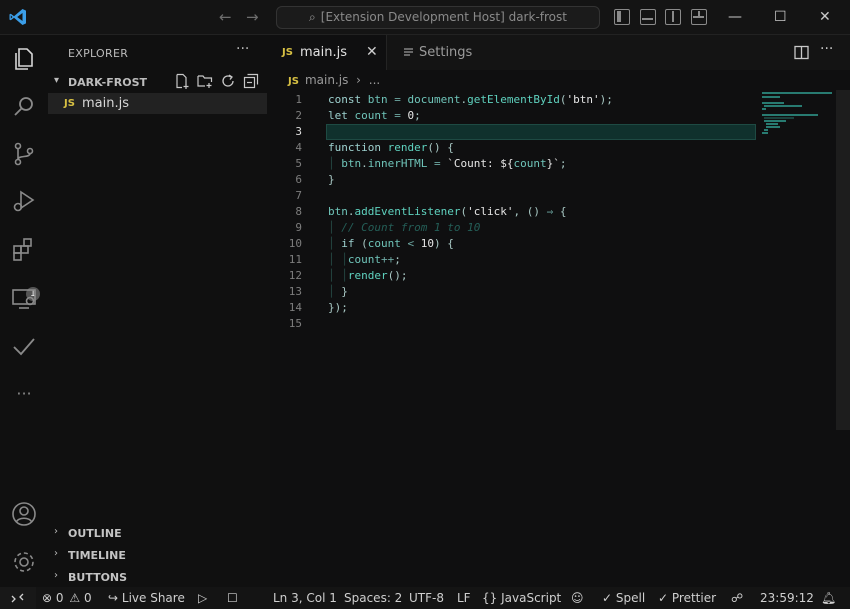  I want to click on refresh-icon, so click(228, 81).